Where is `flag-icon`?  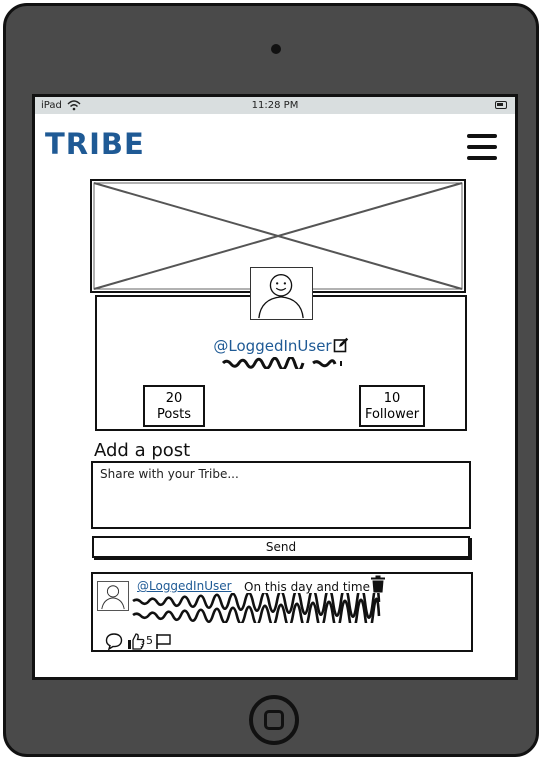
flag-icon is located at coordinates (164, 641).